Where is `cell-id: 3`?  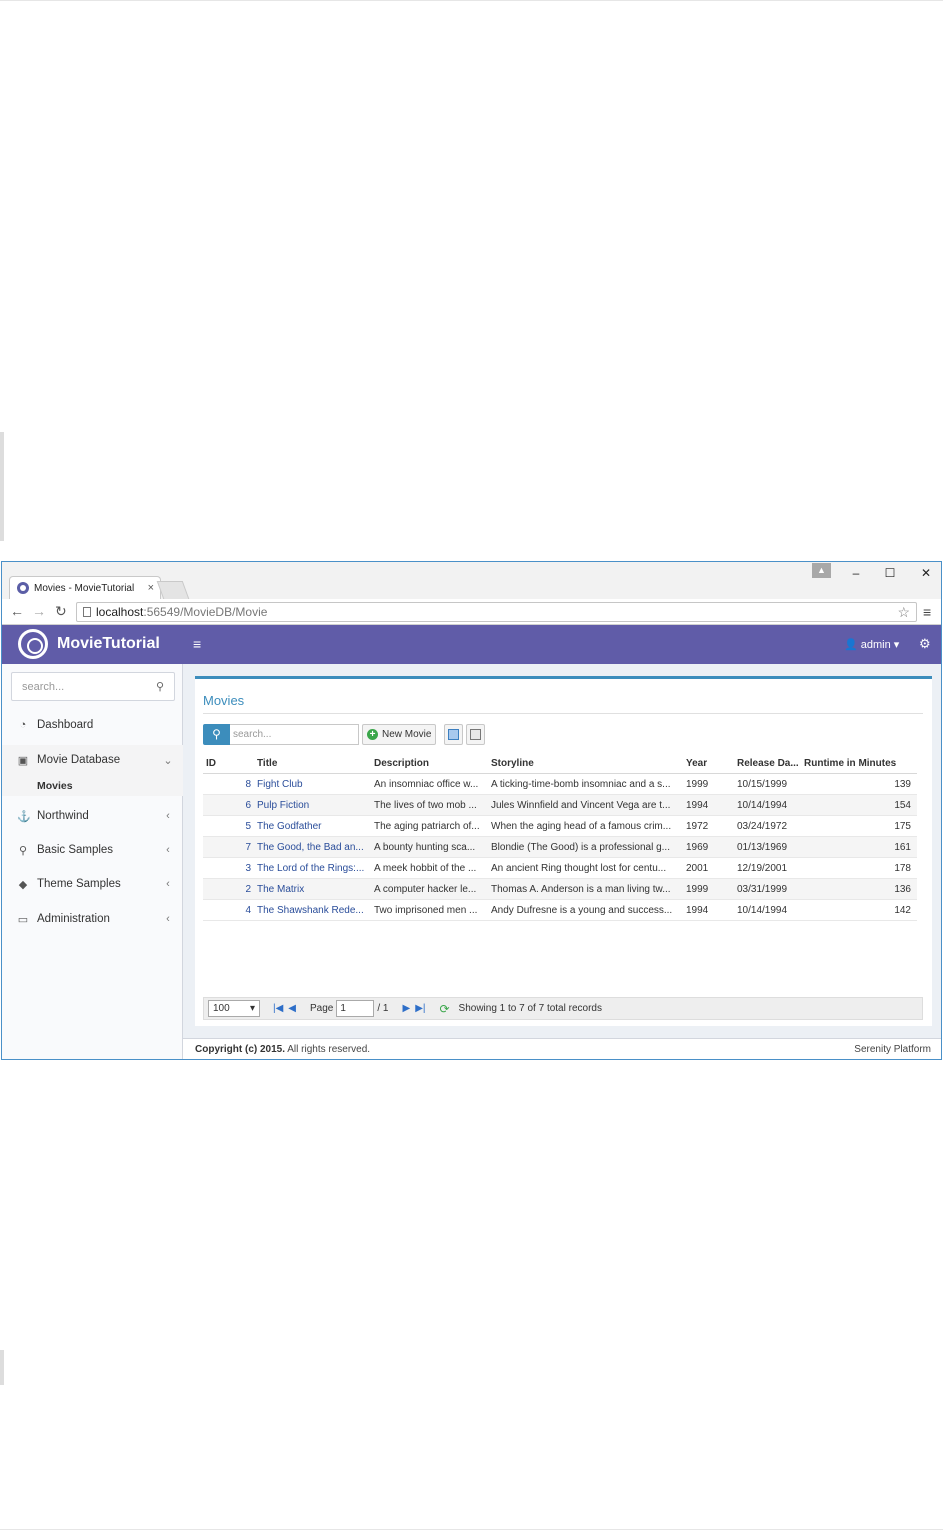
cell-id: 3 is located at coordinates (228, 868).